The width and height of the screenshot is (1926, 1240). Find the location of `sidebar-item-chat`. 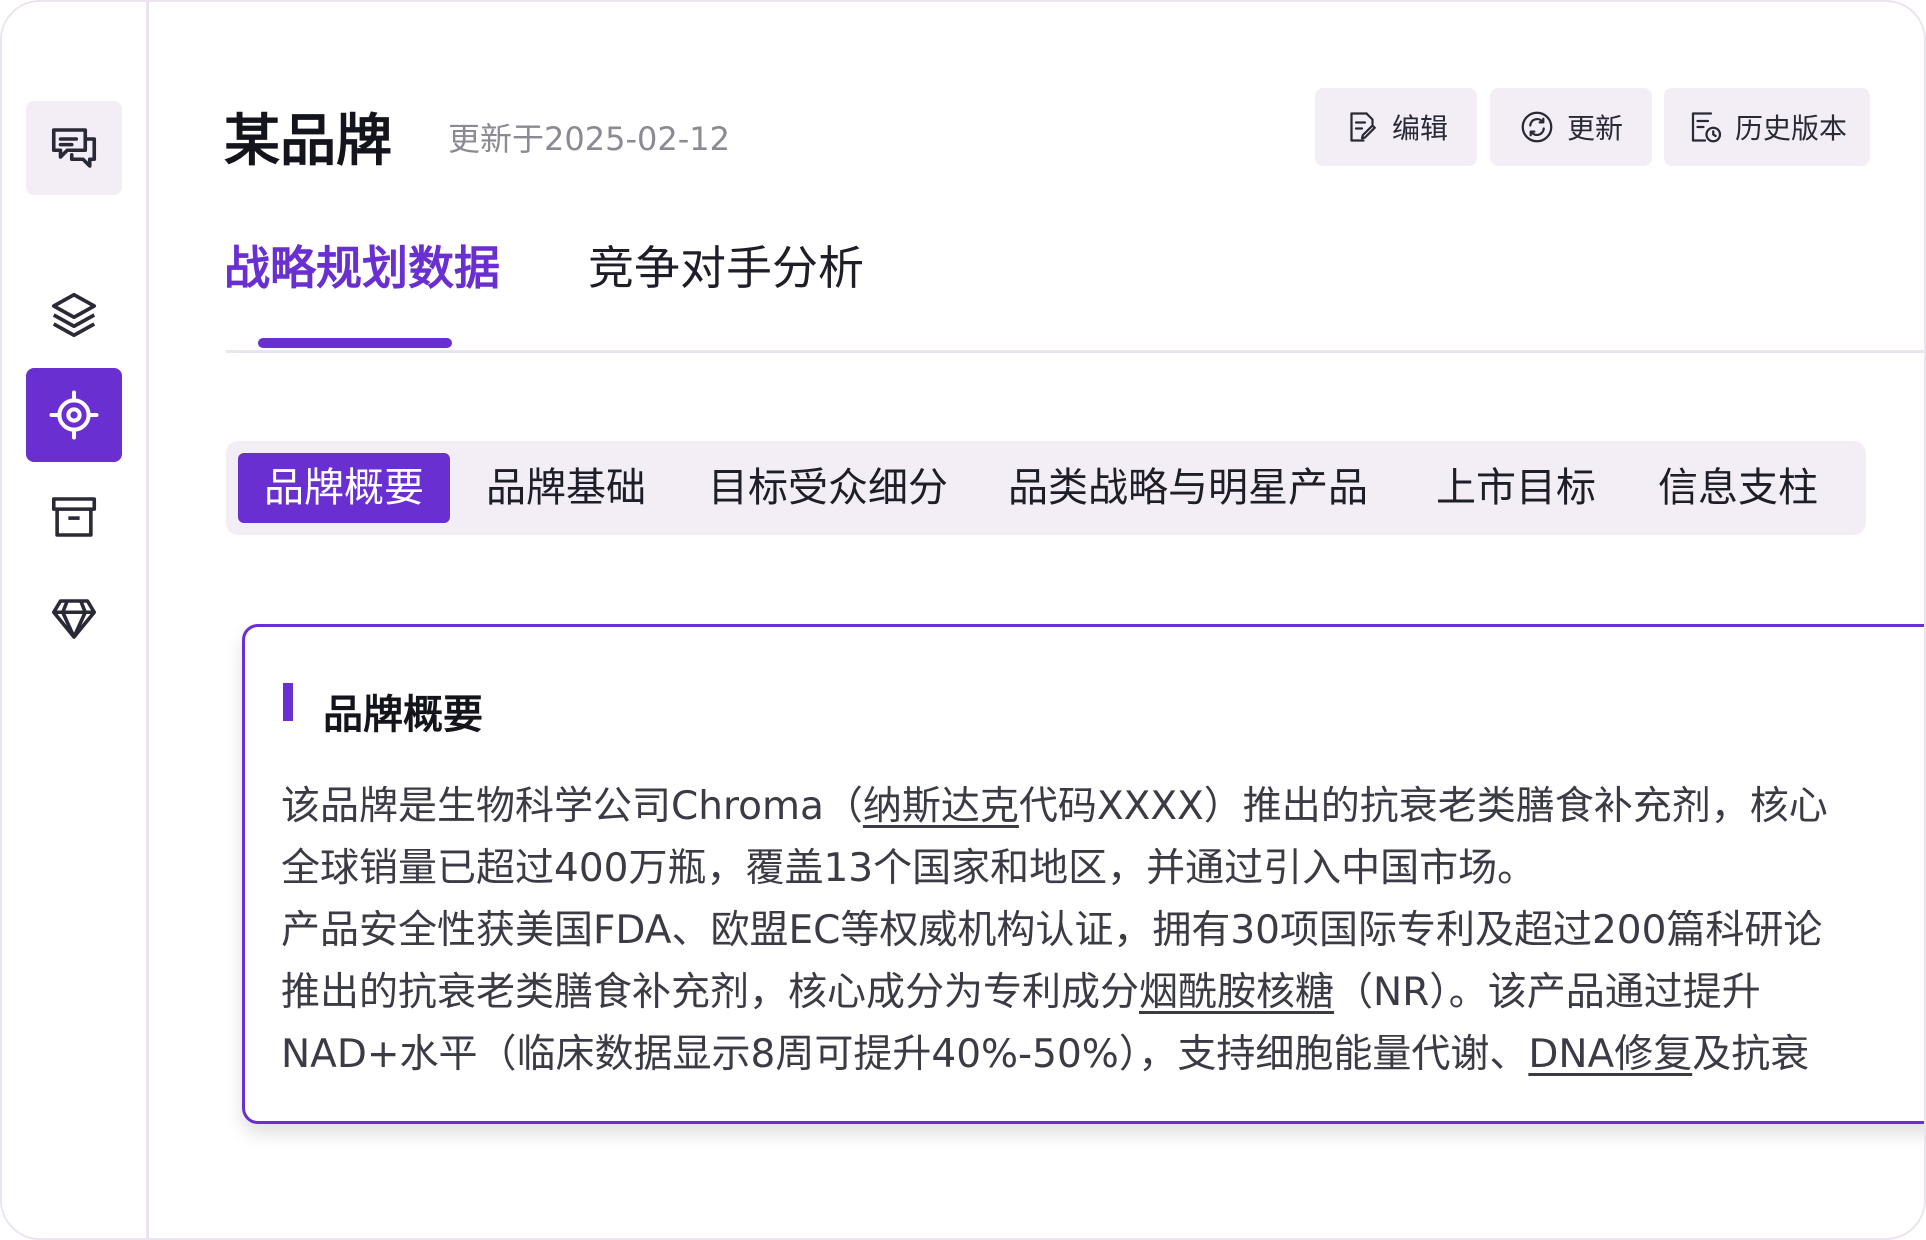

sidebar-item-chat is located at coordinates (74, 148).